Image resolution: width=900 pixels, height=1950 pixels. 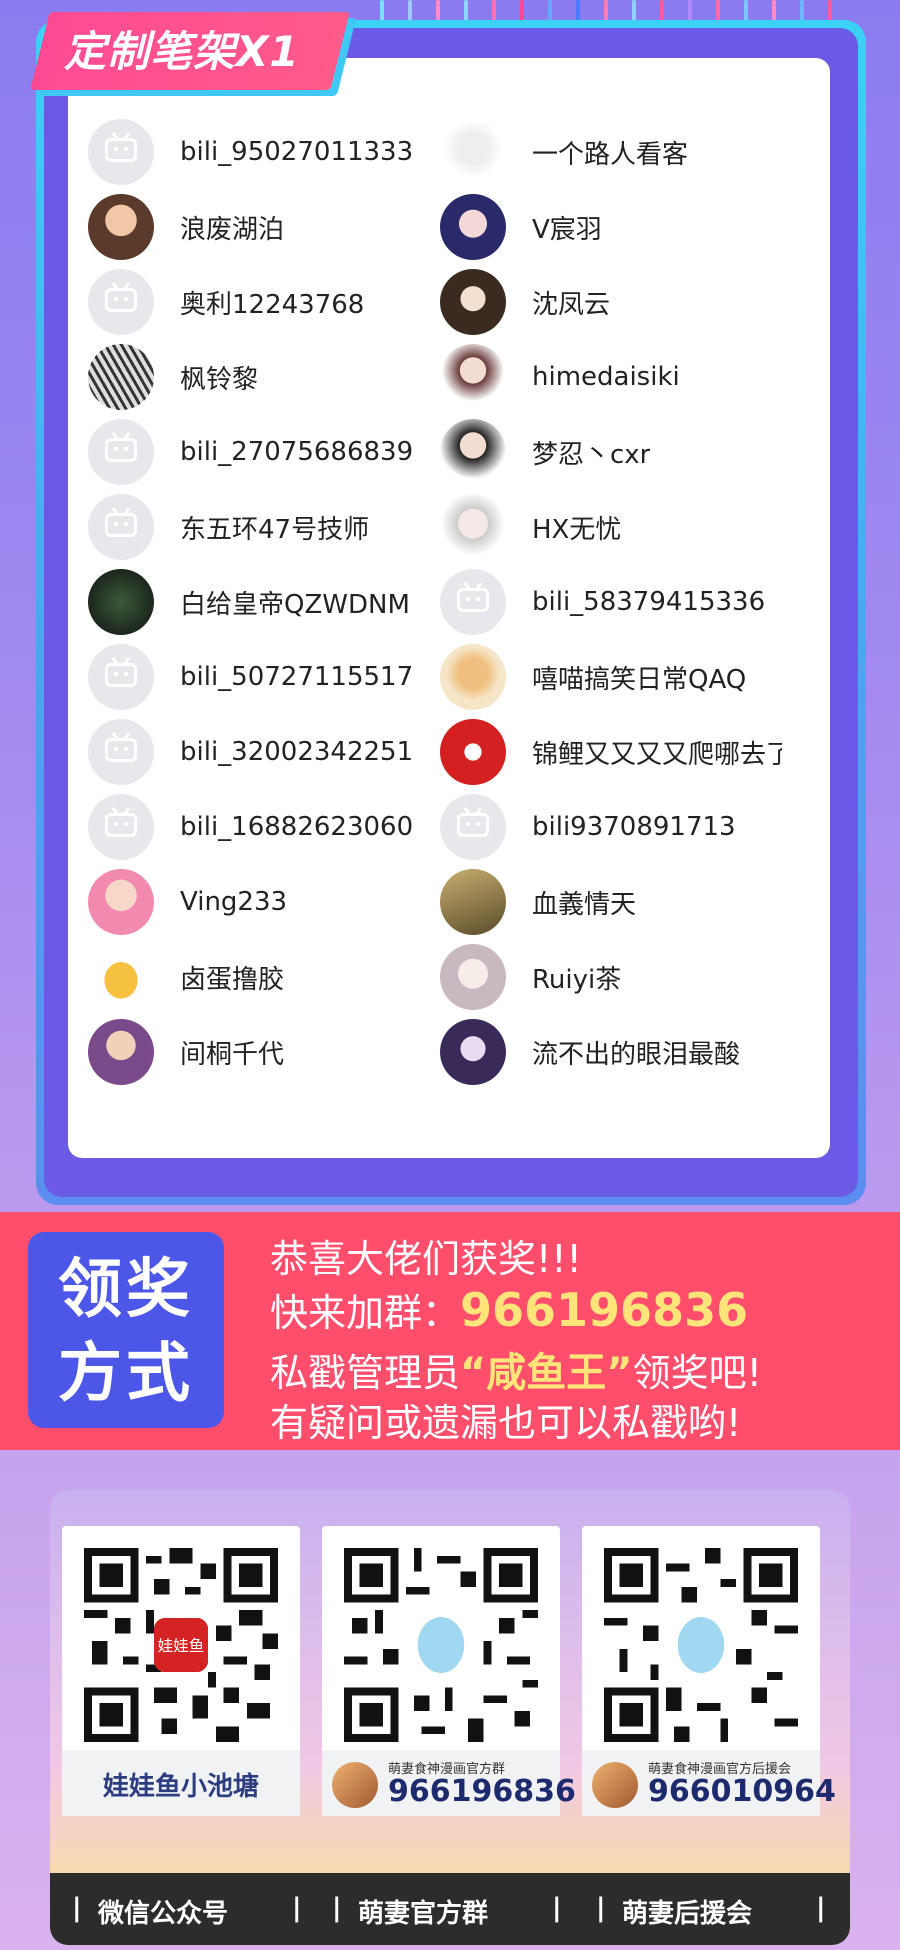 I want to click on user-item: 枫铃黎, so click(x=173, y=377).